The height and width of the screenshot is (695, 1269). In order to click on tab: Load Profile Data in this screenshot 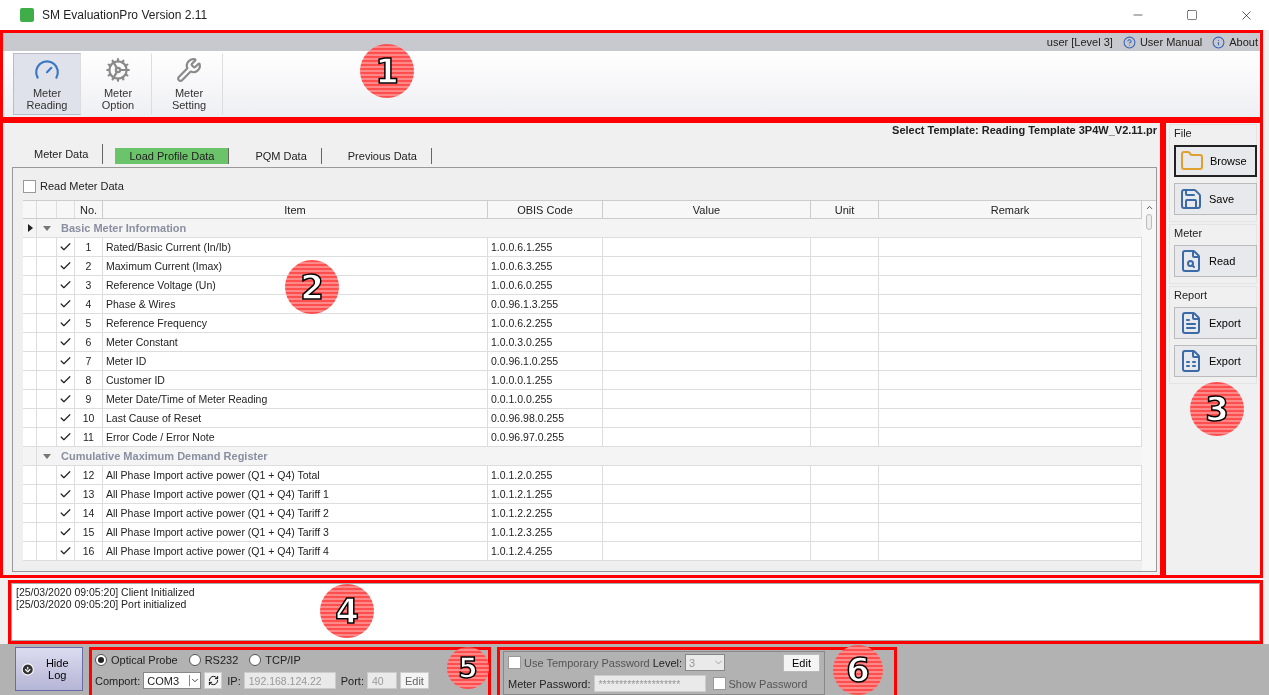, I will do `click(172, 156)`.